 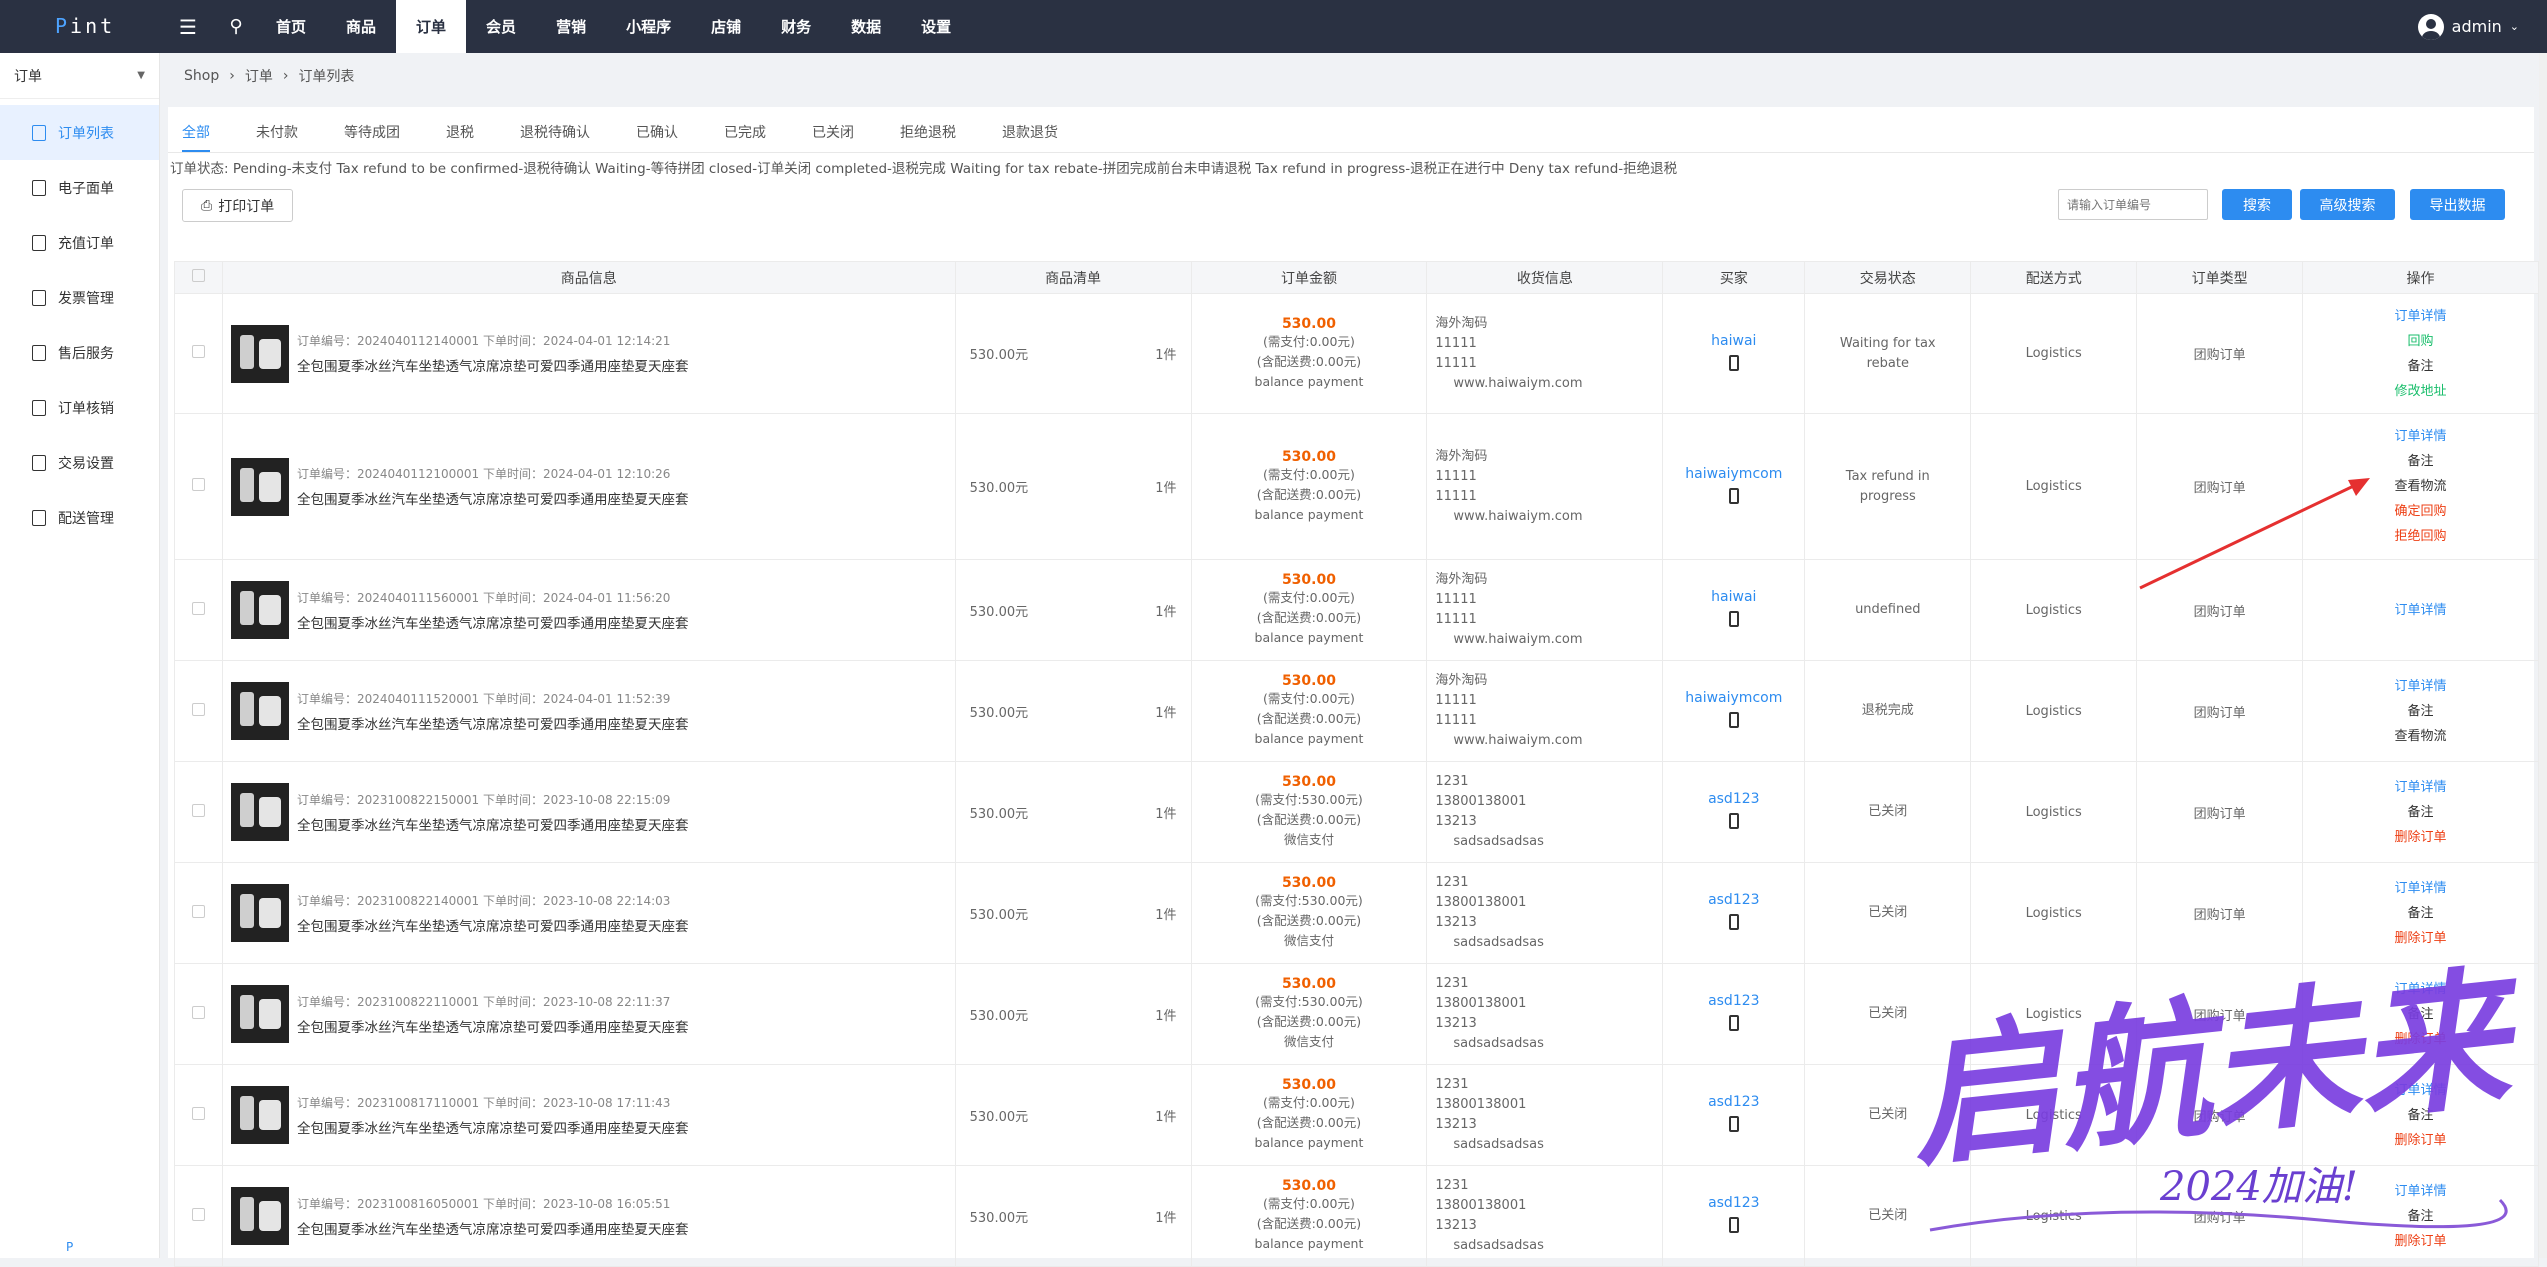 I want to click on tab: 未付款, so click(x=290, y=137).